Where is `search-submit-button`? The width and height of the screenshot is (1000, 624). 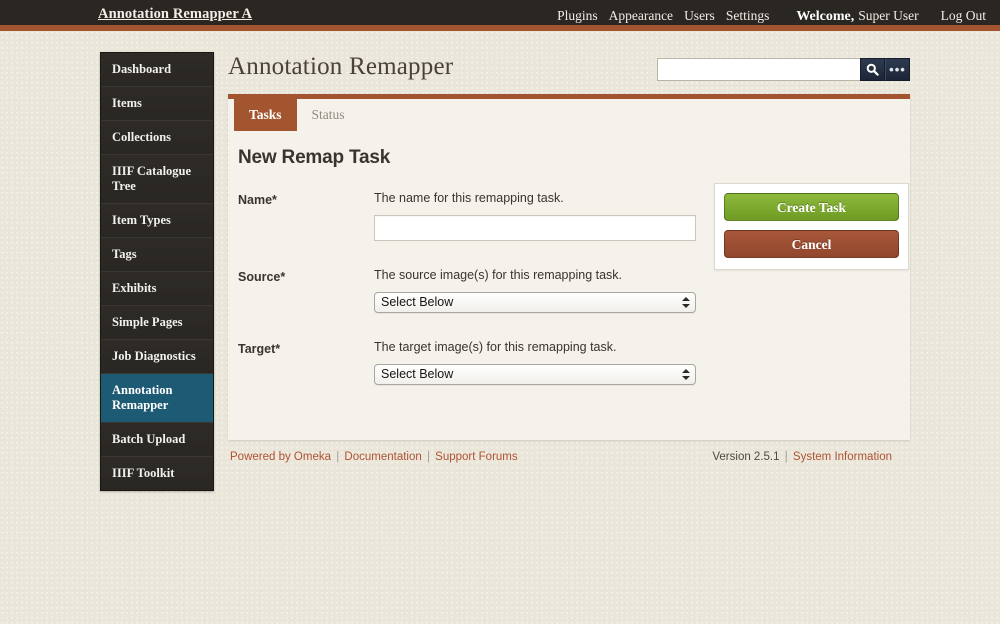 search-submit-button is located at coordinates (872, 69).